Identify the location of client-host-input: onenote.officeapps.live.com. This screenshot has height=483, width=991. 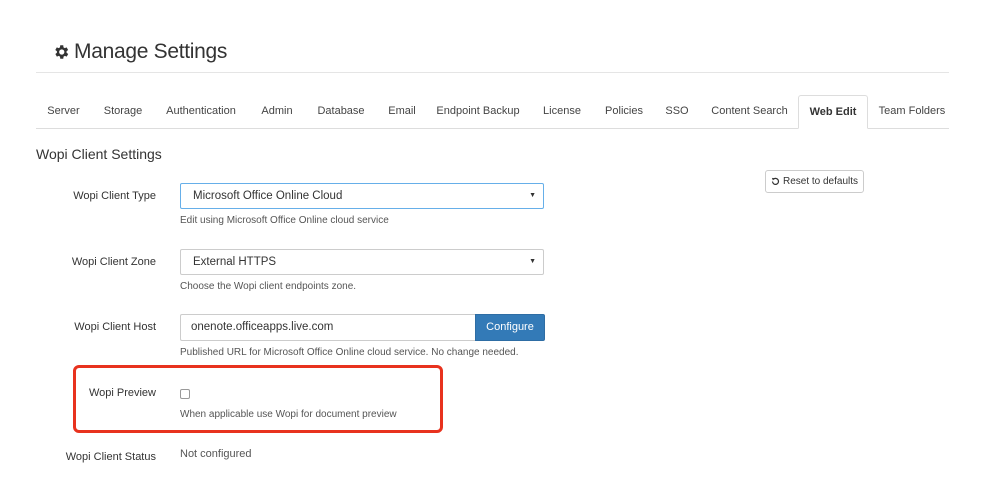
(327, 327).